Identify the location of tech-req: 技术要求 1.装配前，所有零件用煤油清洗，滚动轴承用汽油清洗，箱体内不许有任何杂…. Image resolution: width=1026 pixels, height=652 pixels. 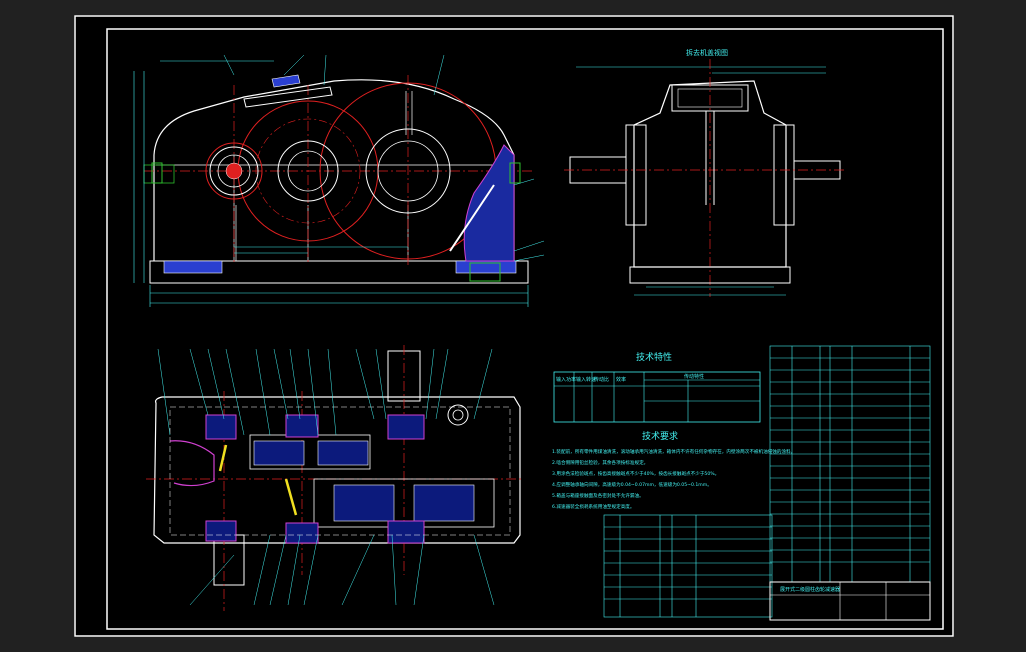
(673, 470).